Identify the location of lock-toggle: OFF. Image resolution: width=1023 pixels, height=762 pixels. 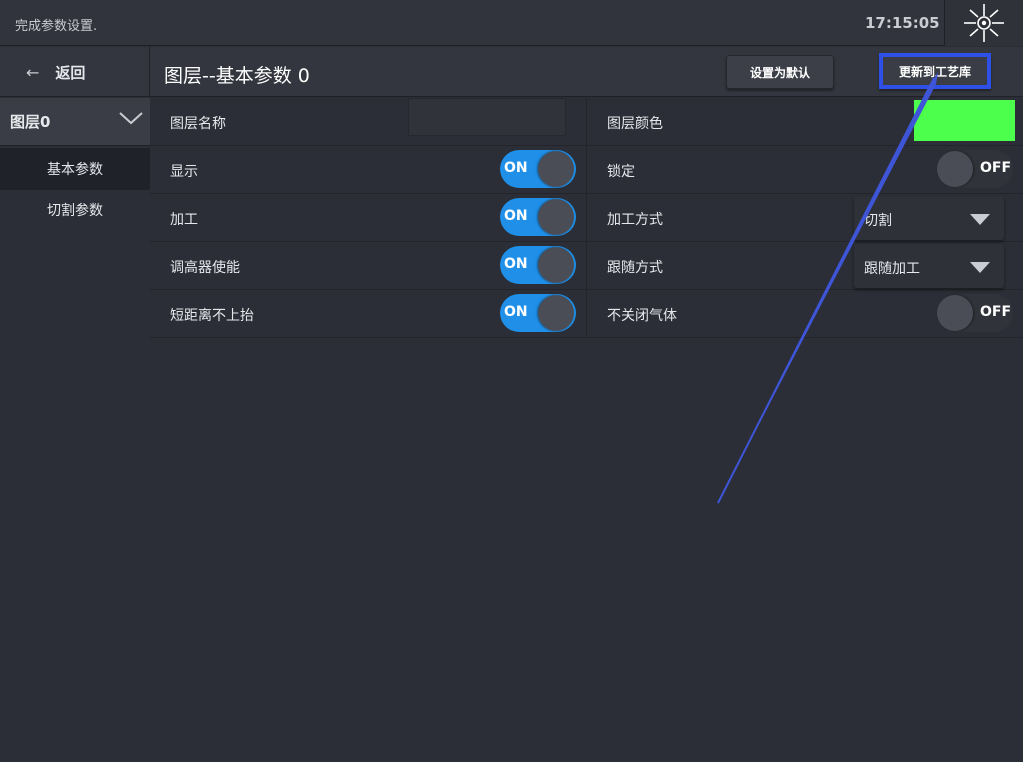
(975, 169).